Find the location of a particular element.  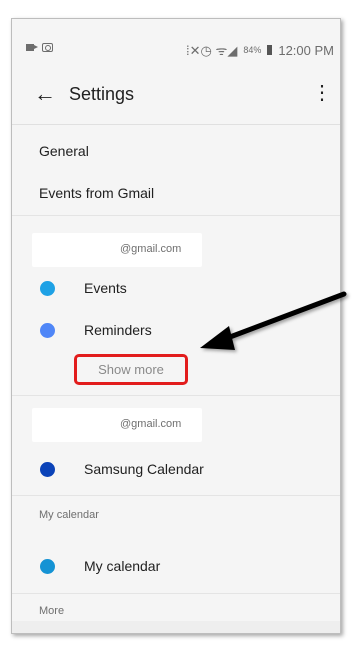

annotation-arrow is located at coordinates (273, 320).